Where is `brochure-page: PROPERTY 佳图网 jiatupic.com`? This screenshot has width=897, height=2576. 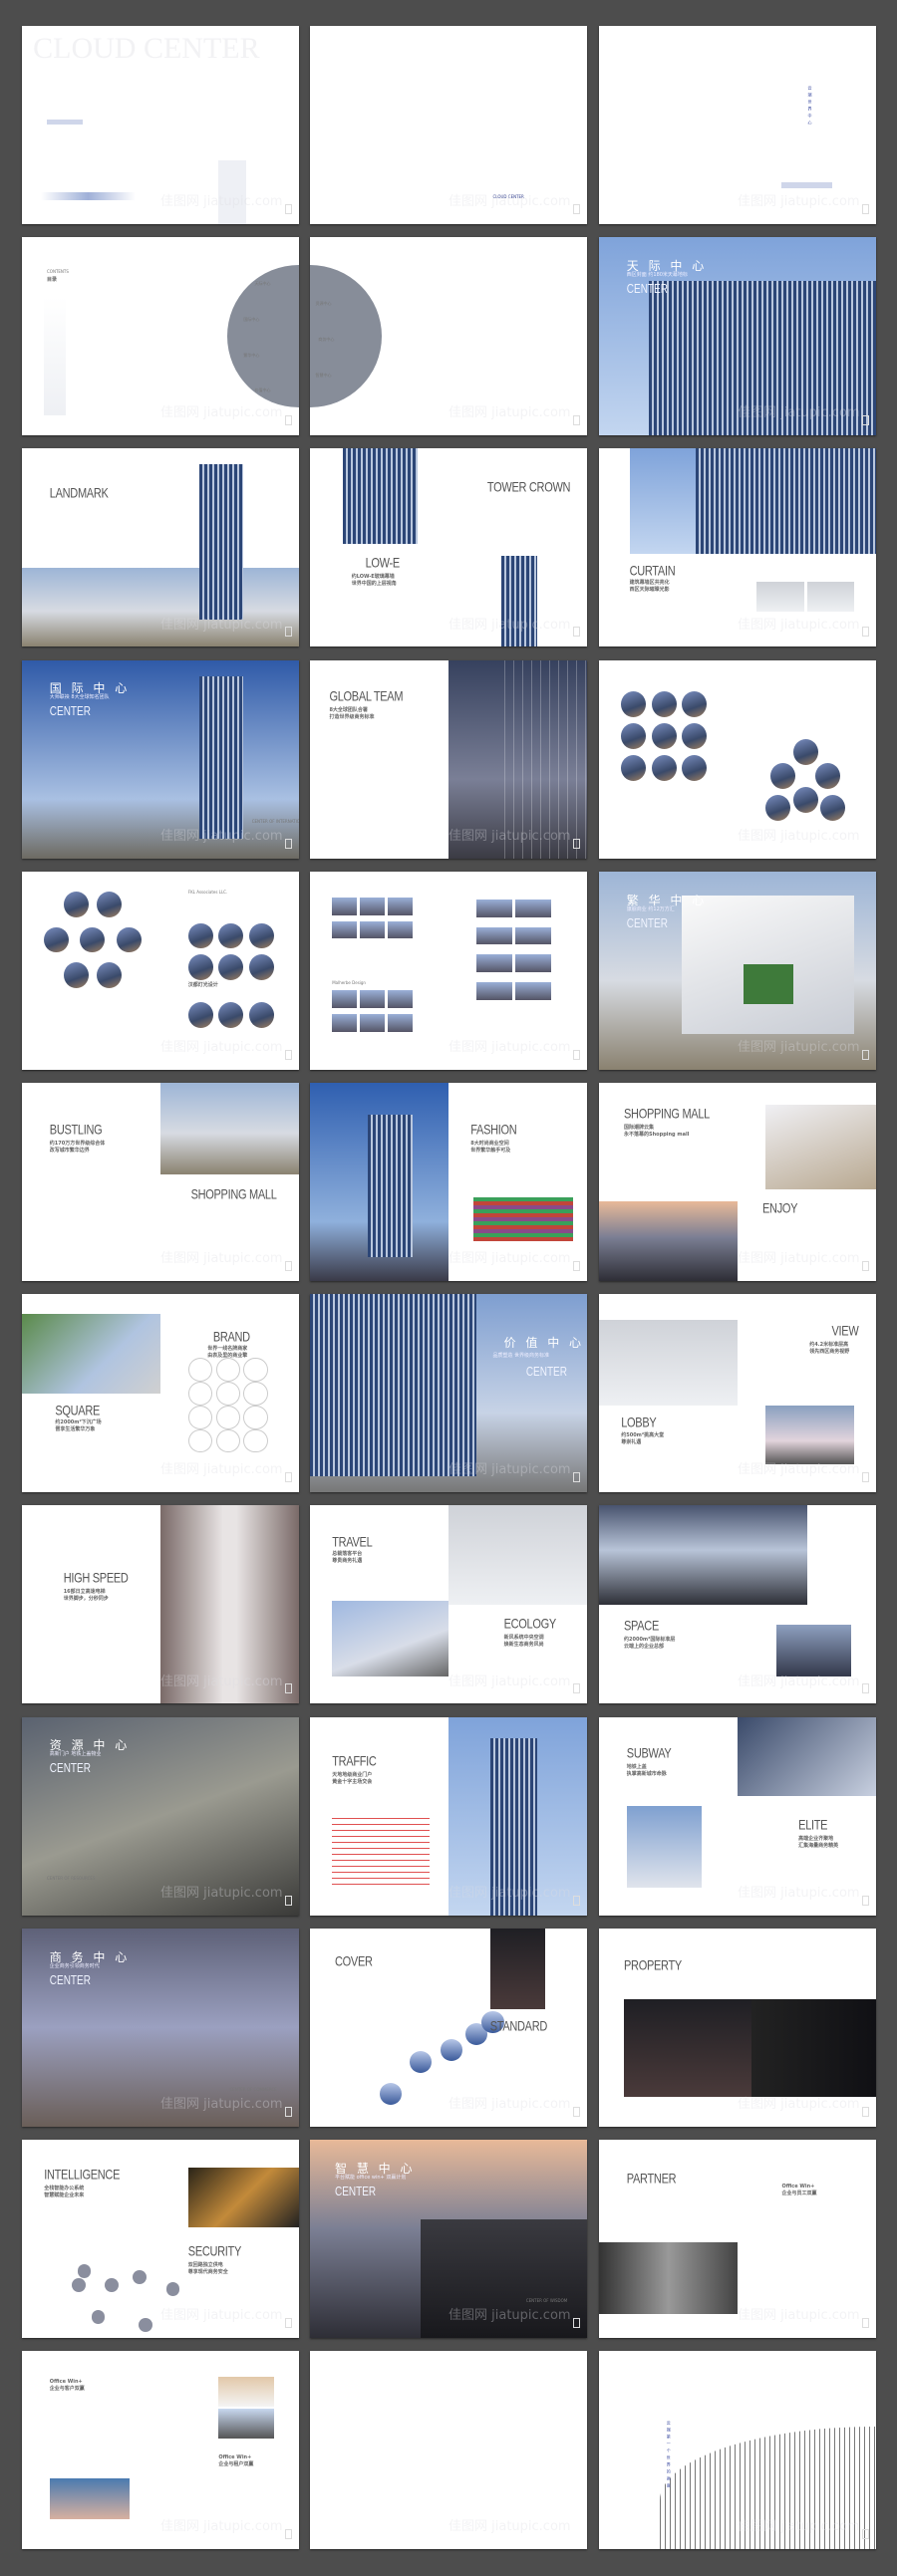
brochure-page: PROPERTY 佳图网 jiatupic.com is located at coordinates (738, 2027).